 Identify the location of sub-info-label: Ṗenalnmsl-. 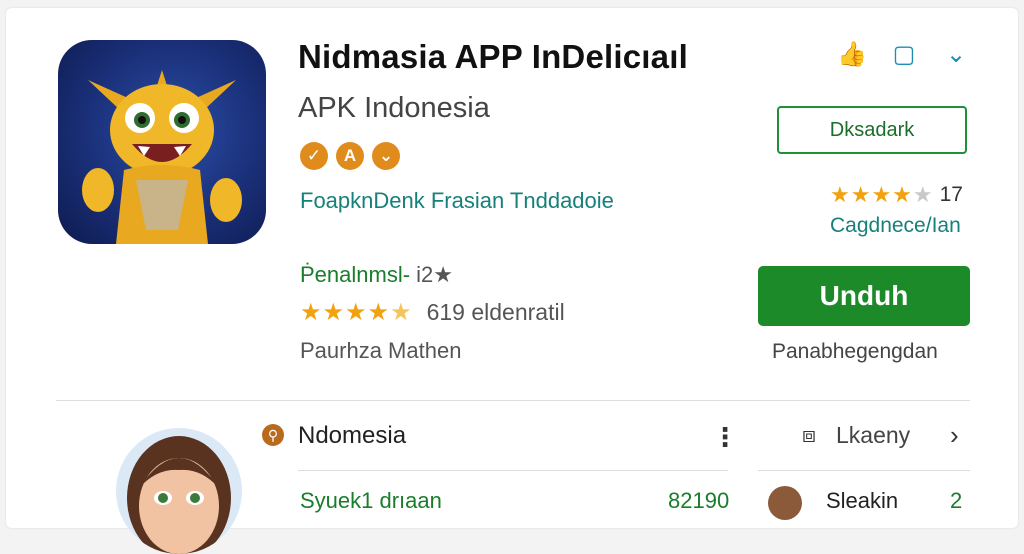
(355, 274).